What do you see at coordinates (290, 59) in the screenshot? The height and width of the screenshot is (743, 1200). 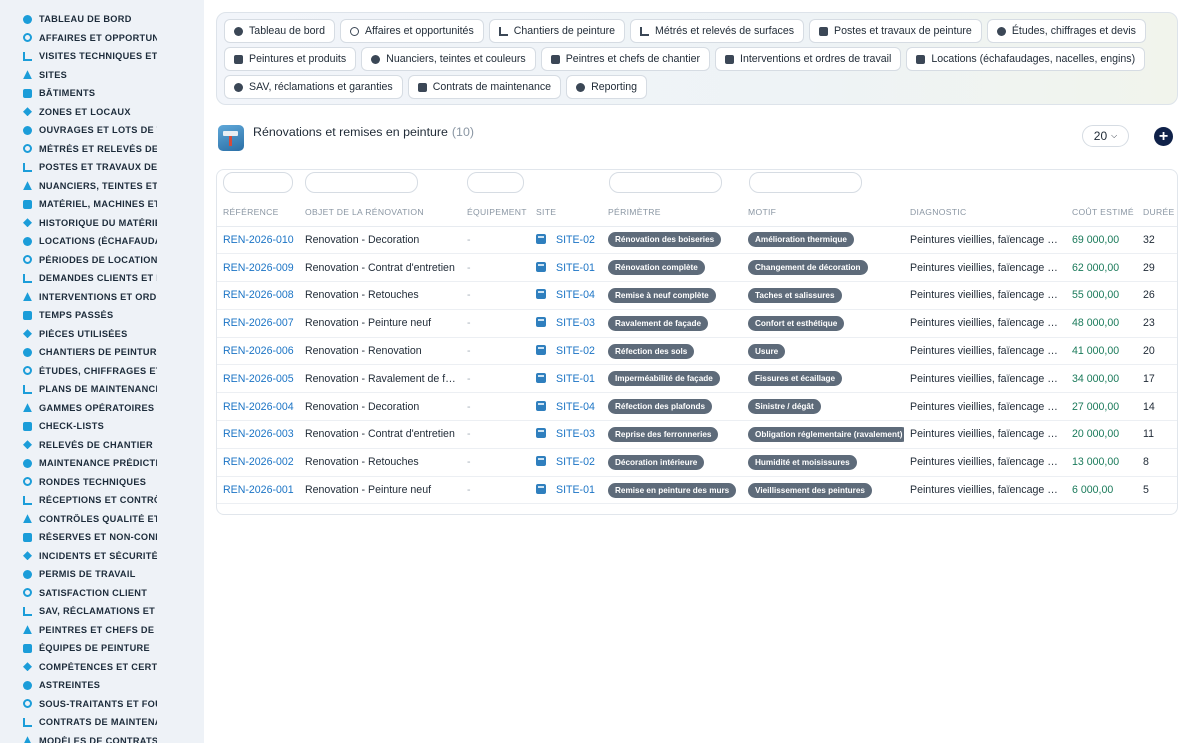 I see `module-tab: Peintures et produits` at bounding box center [290, 59].